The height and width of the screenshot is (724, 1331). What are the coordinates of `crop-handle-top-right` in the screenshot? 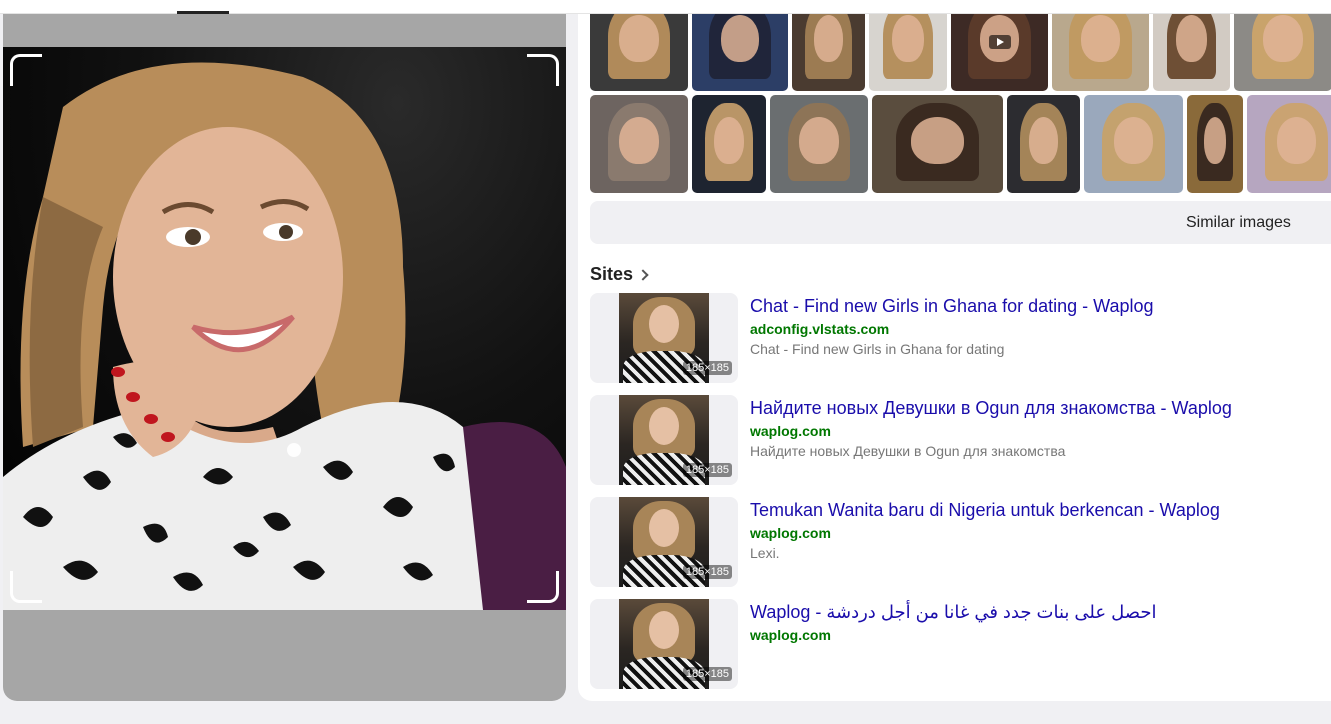 It's located at (543, 70).